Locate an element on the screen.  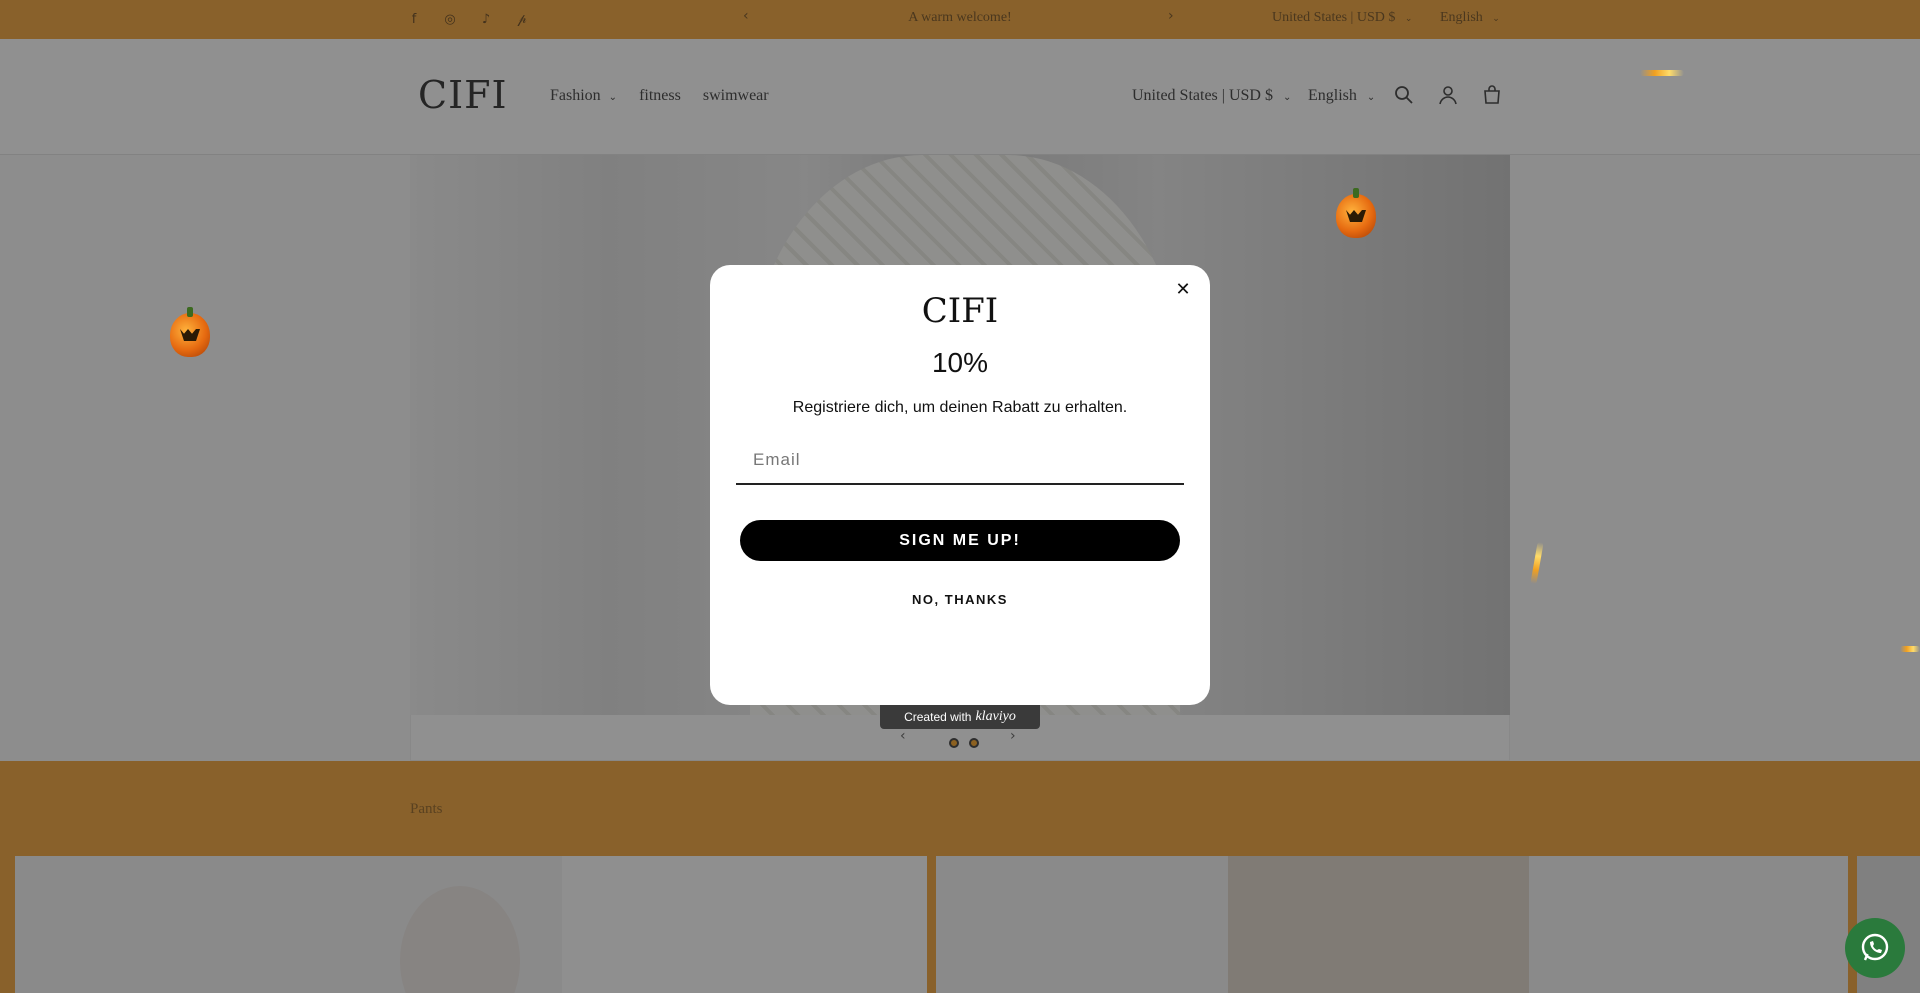
modal-logo: CIFI is located at coordinates (960, 311).